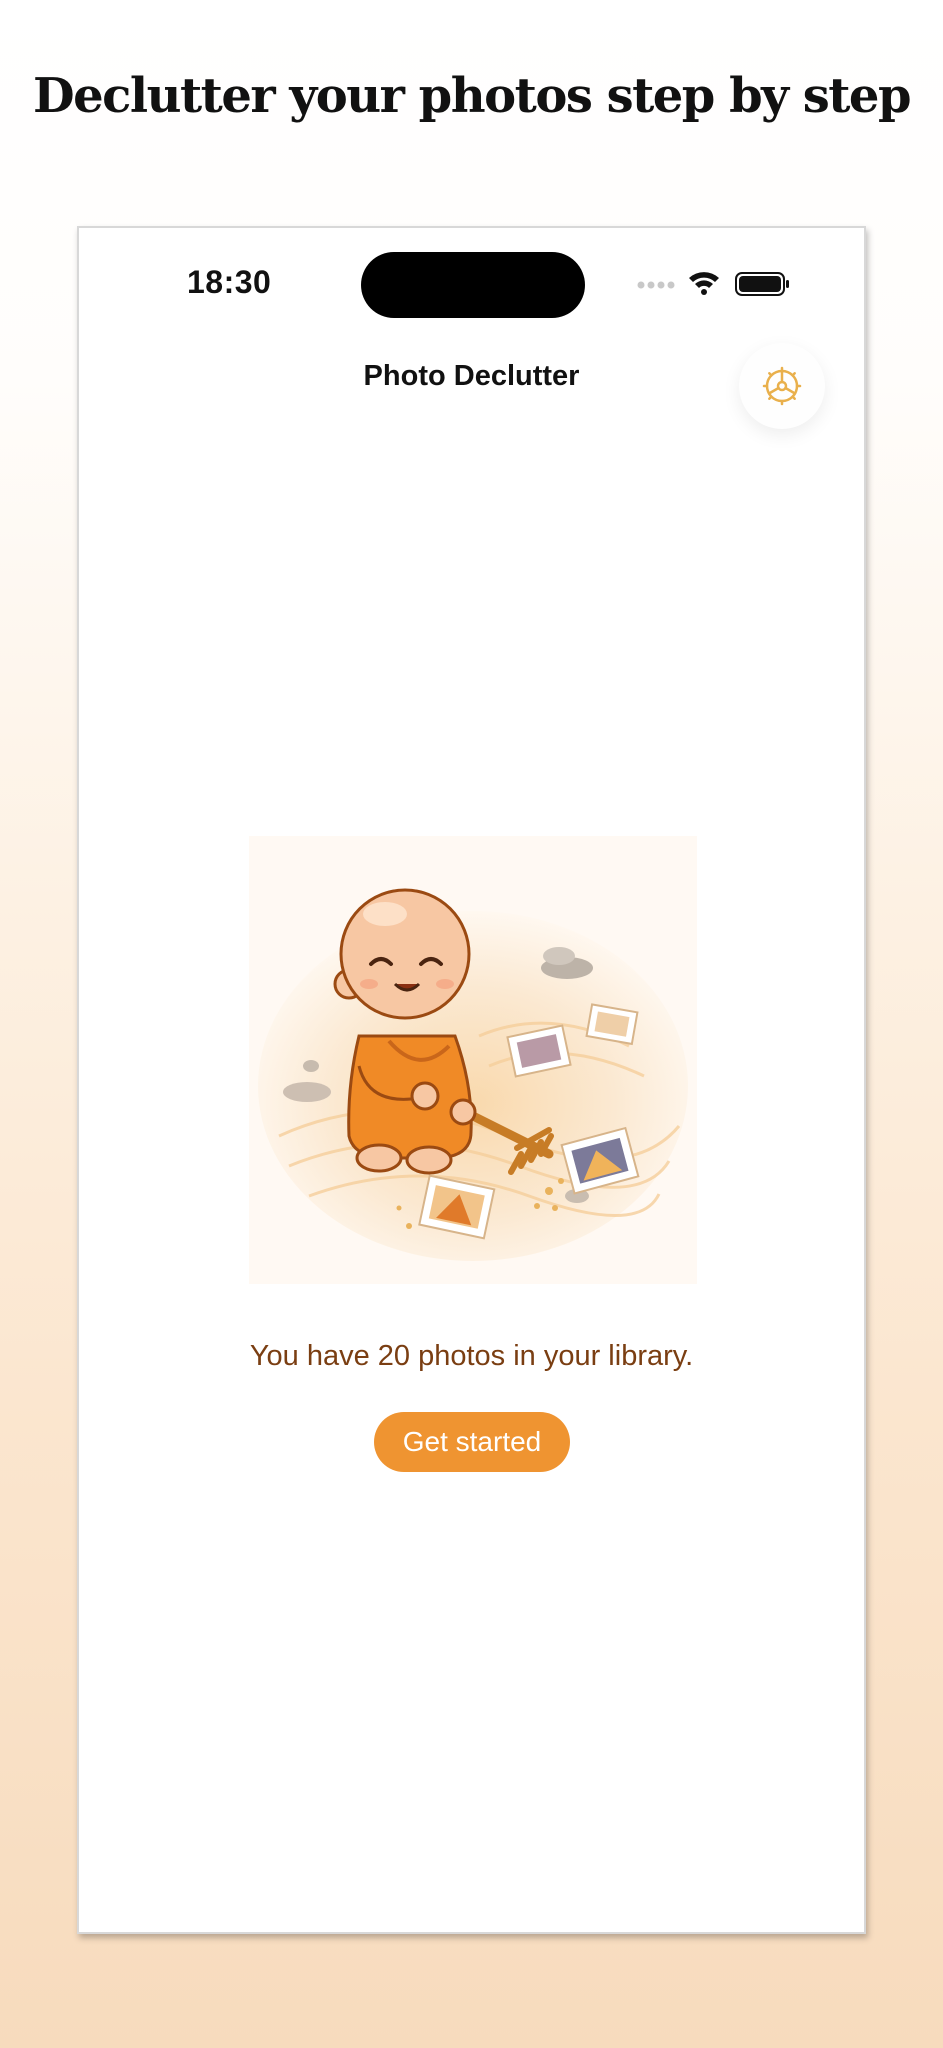  I want to click on dynamic-island, so click(473, 285).